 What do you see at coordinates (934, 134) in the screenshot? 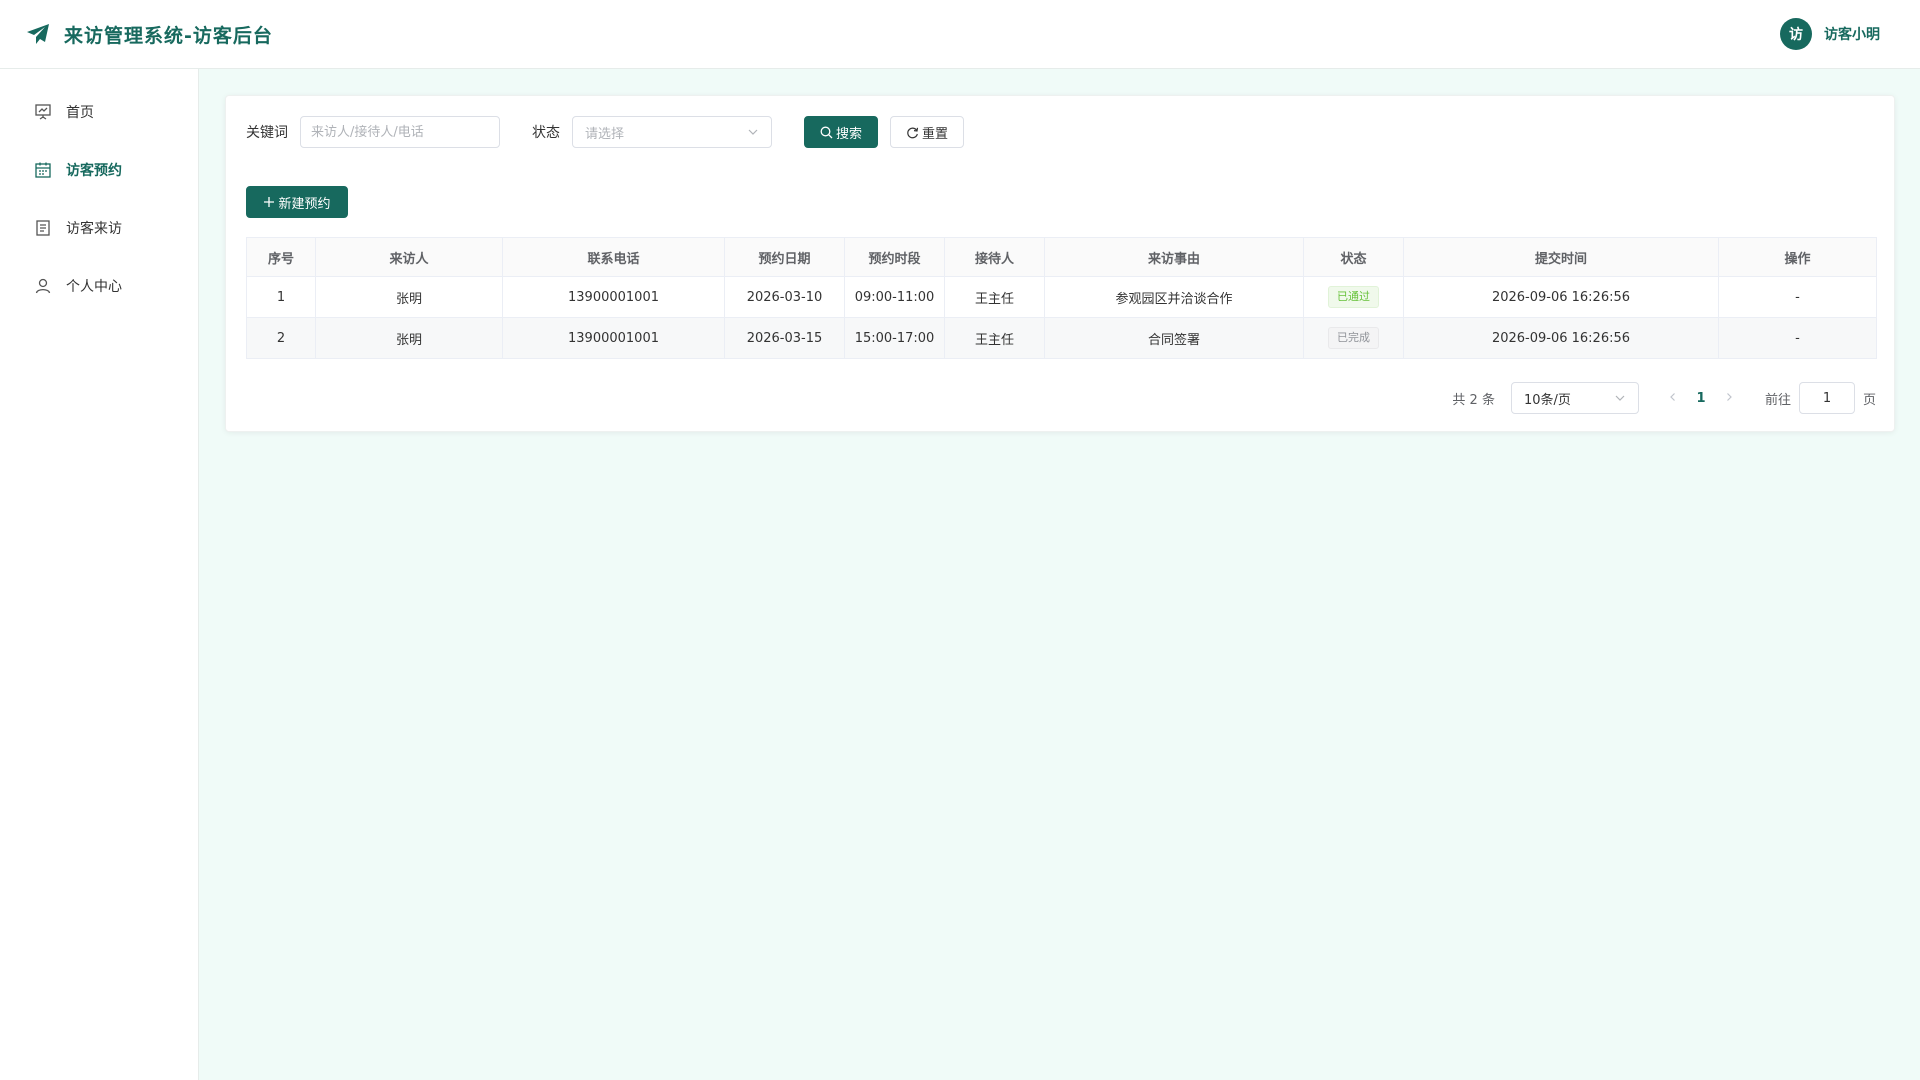
I see `reset-button-label: 重置` at bounding box center [934, 134].